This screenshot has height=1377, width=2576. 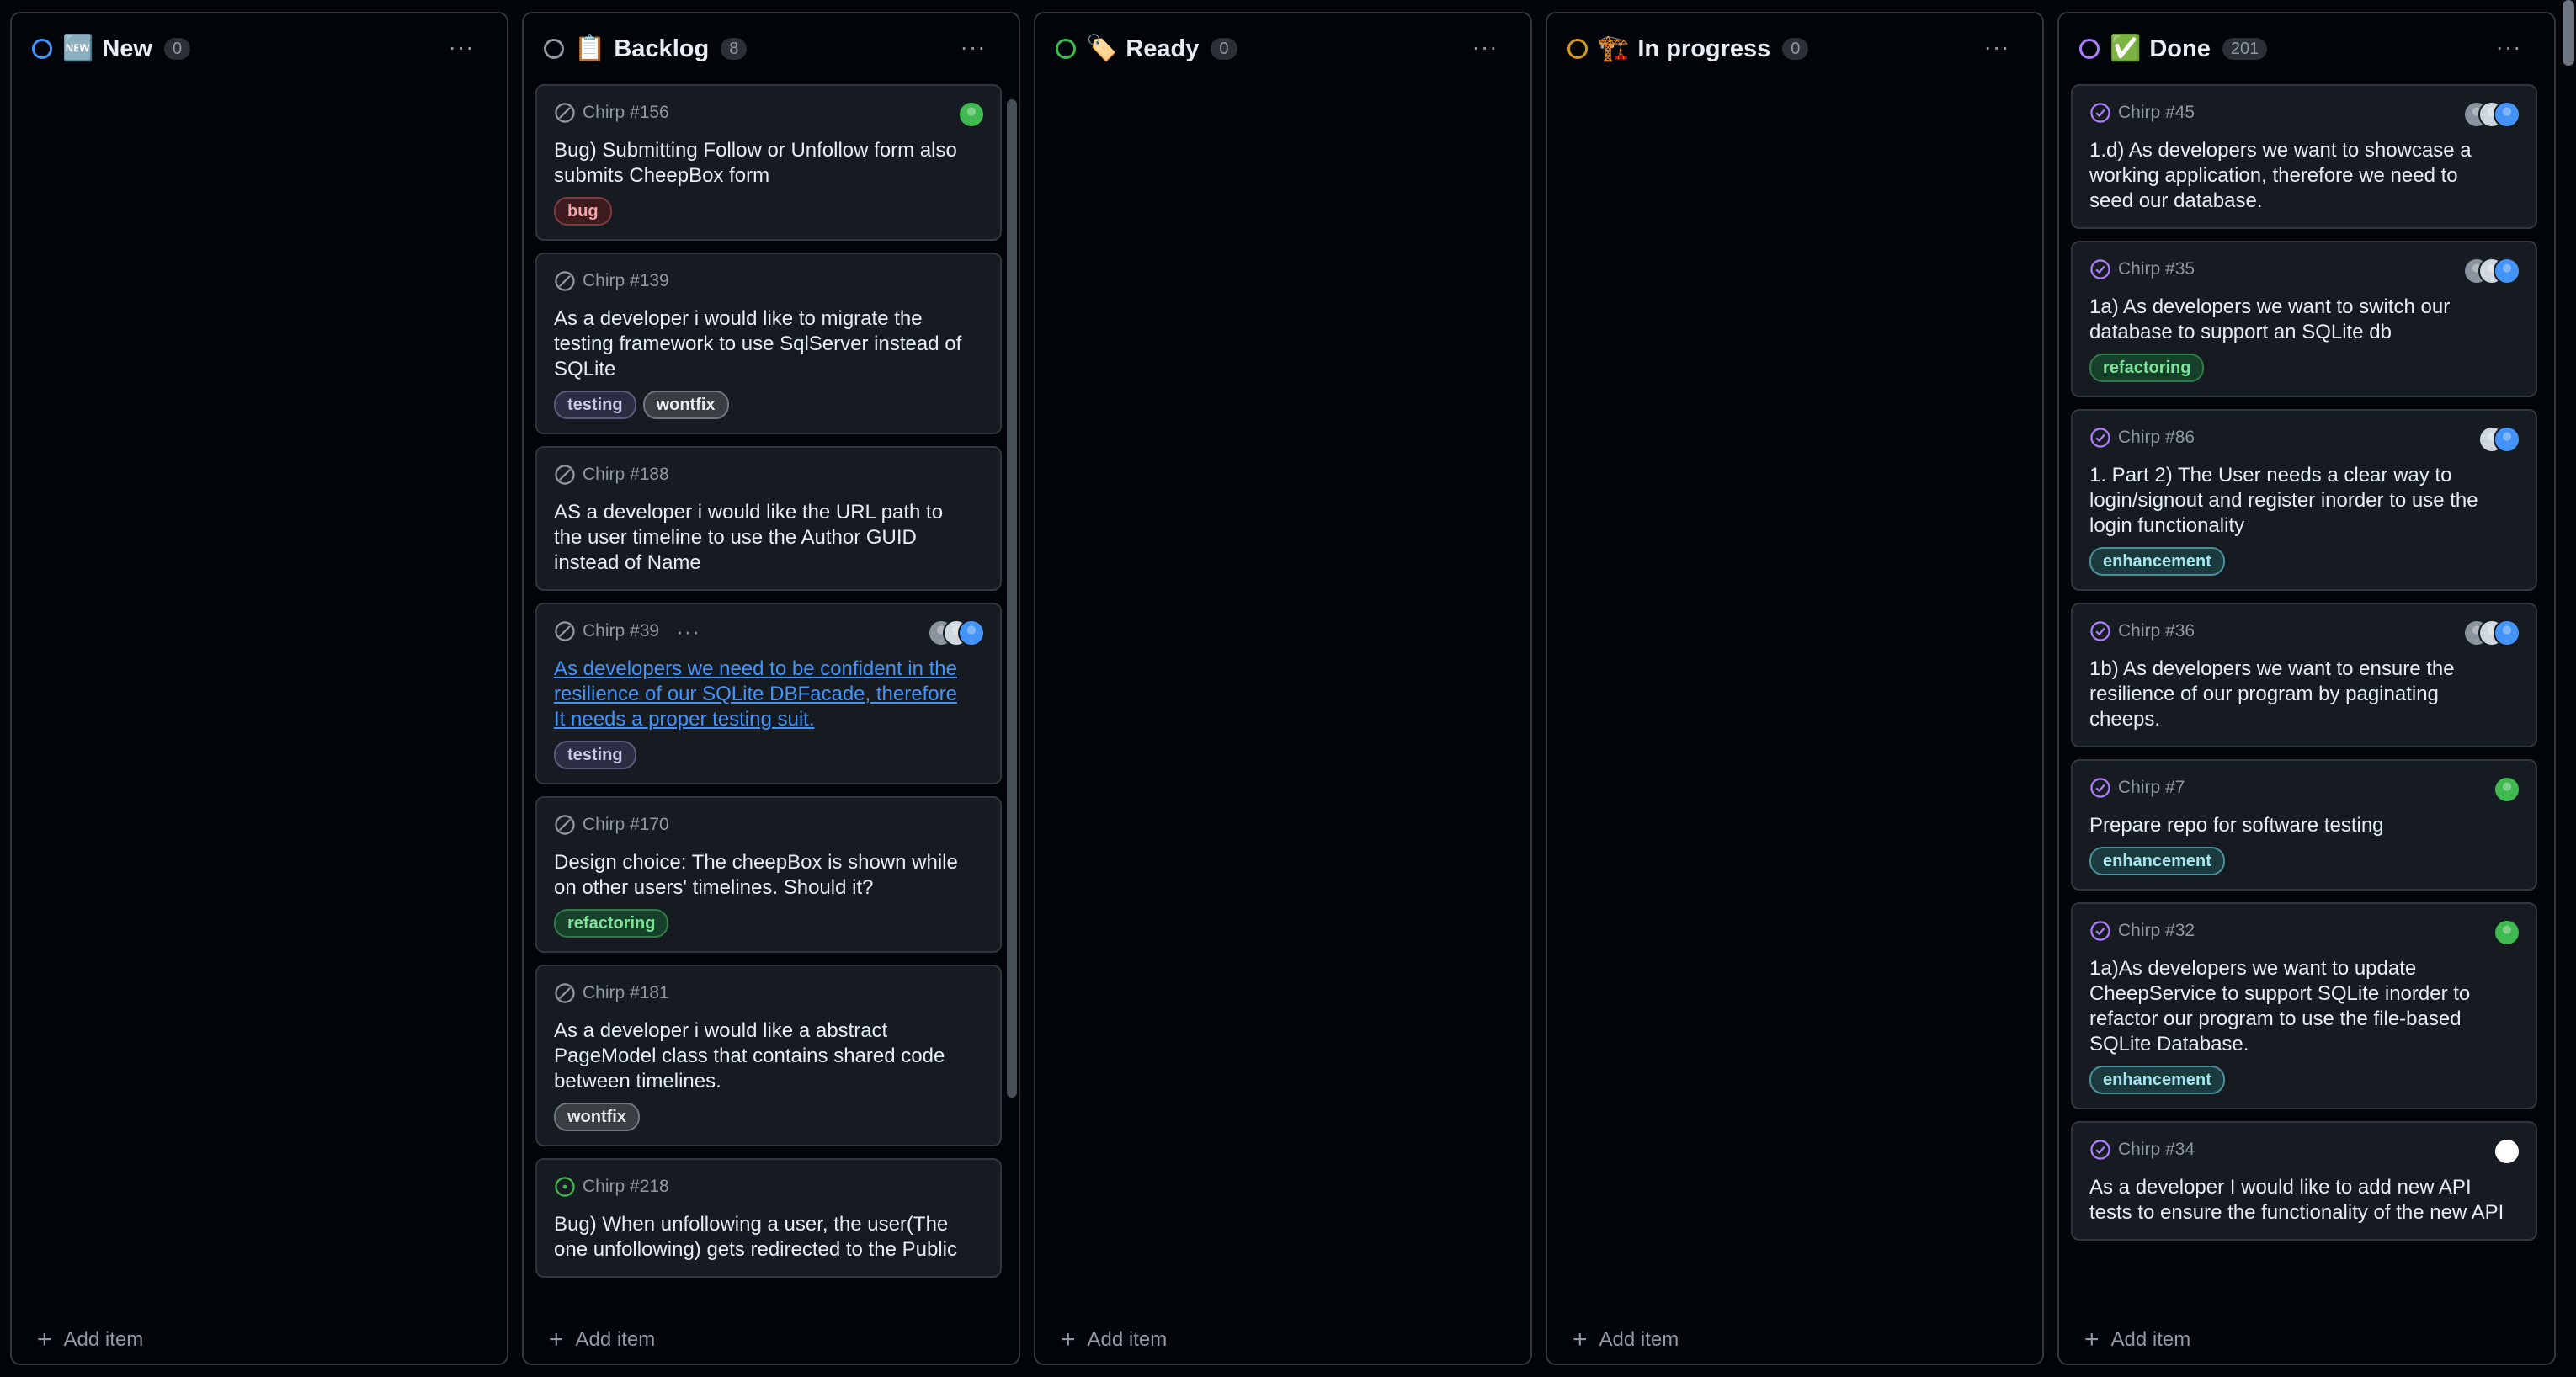 What do you see at coordinates (178, 49) in the screenshot?
I see `column-count-badge: 0` at bounding box center [178, 49].